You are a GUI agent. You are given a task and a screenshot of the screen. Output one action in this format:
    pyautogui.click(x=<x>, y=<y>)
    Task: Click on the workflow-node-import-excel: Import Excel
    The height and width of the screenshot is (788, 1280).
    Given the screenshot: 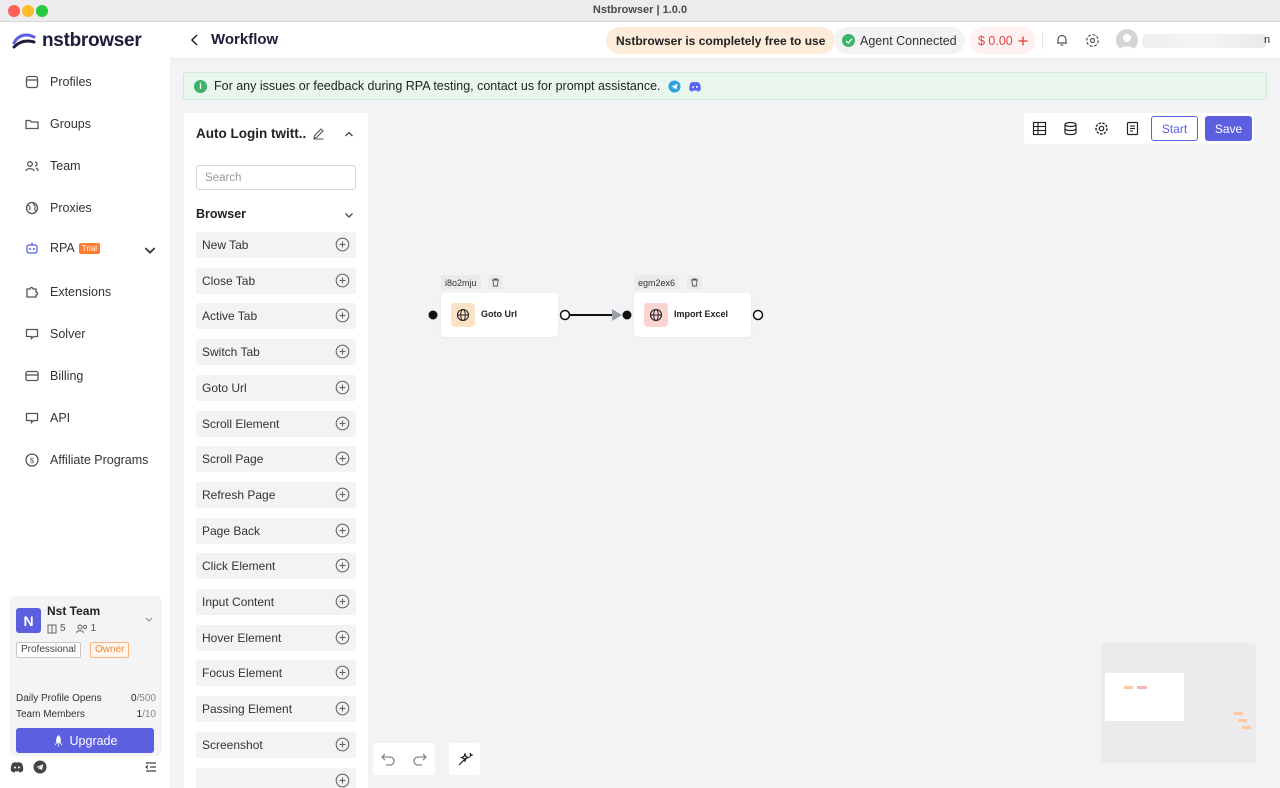 What is the action you would take?
    pyautogui.click(x=692, y=315)
    